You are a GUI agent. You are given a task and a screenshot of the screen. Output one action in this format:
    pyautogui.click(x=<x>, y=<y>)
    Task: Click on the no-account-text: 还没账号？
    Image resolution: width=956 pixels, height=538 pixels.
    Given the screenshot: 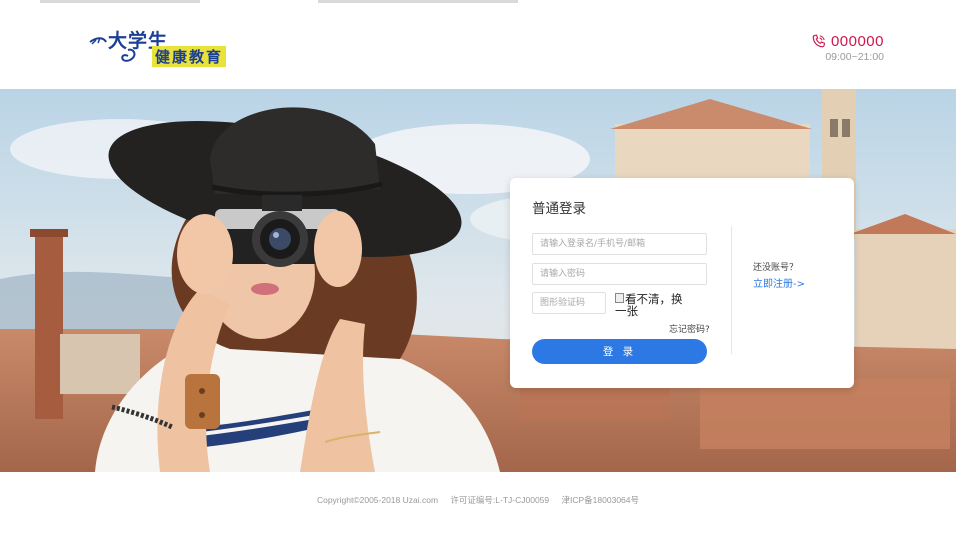 What is the action you would take?
    pyautogui.click(x=776, y=268)
    